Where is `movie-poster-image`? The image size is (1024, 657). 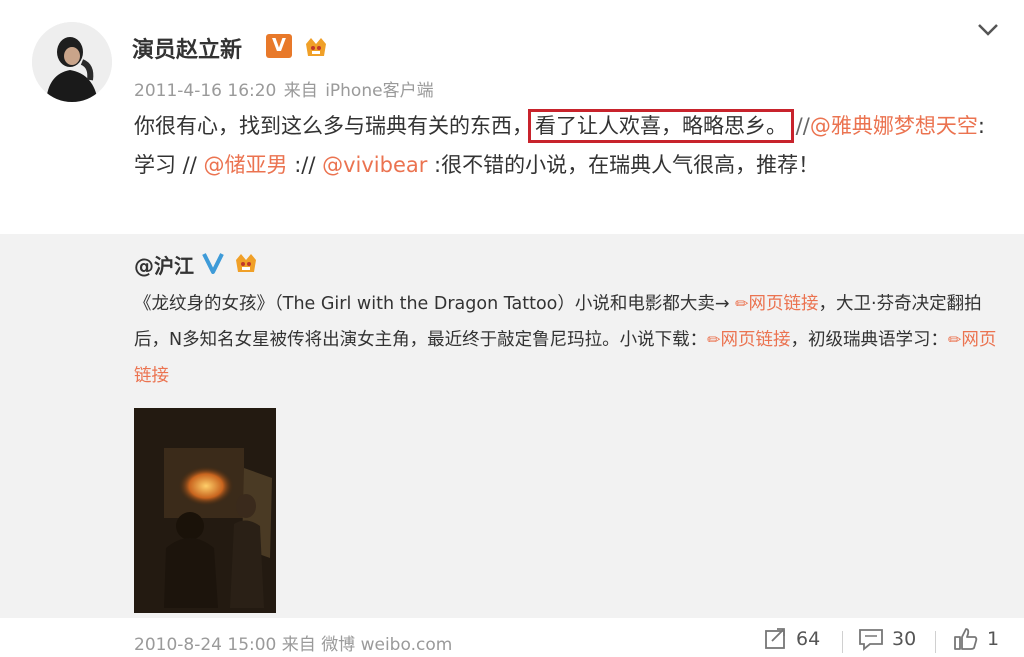 movie-poster-image is located at coordinates (205, 510).